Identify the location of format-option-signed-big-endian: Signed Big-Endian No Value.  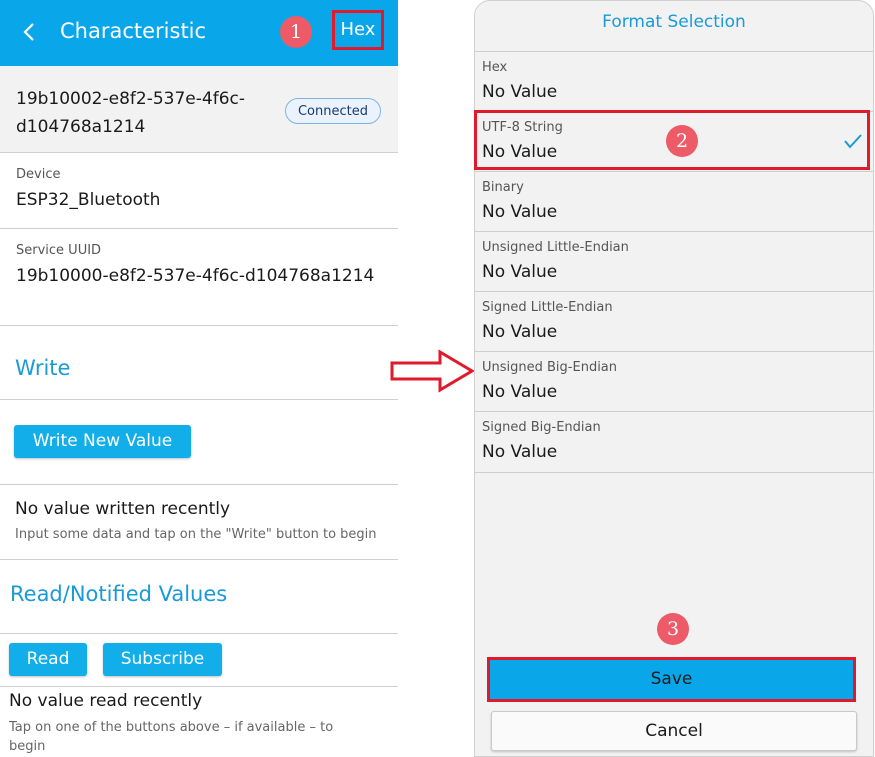
(674, 442).